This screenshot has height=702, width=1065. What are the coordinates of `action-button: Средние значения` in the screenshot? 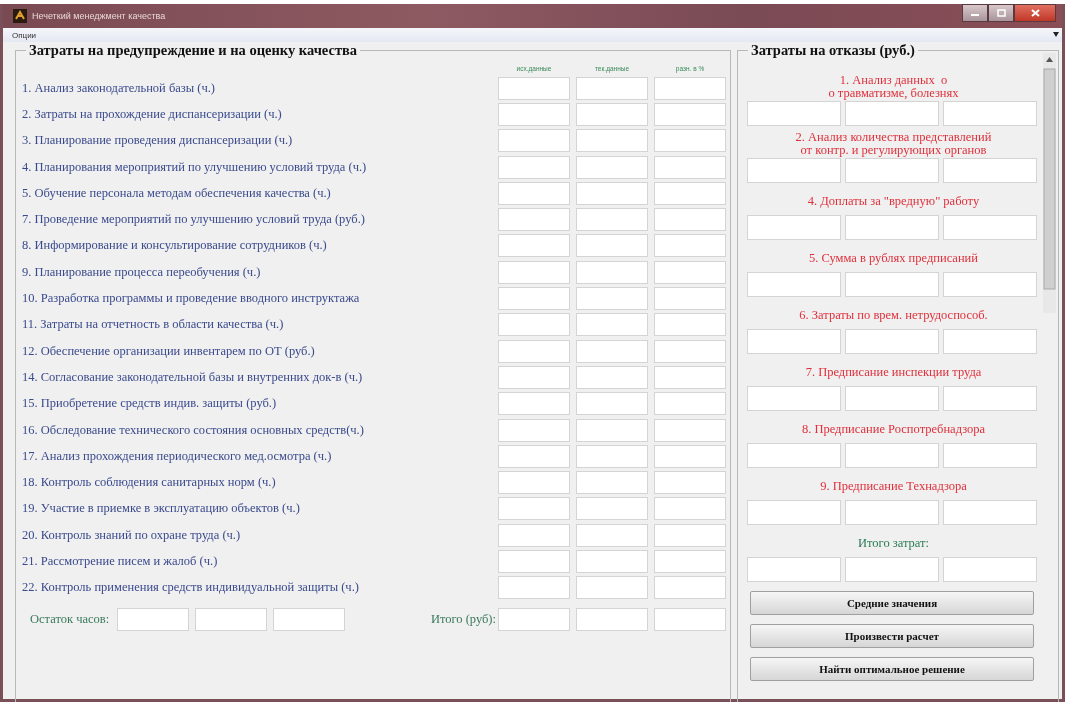 It's located at (892, 603).